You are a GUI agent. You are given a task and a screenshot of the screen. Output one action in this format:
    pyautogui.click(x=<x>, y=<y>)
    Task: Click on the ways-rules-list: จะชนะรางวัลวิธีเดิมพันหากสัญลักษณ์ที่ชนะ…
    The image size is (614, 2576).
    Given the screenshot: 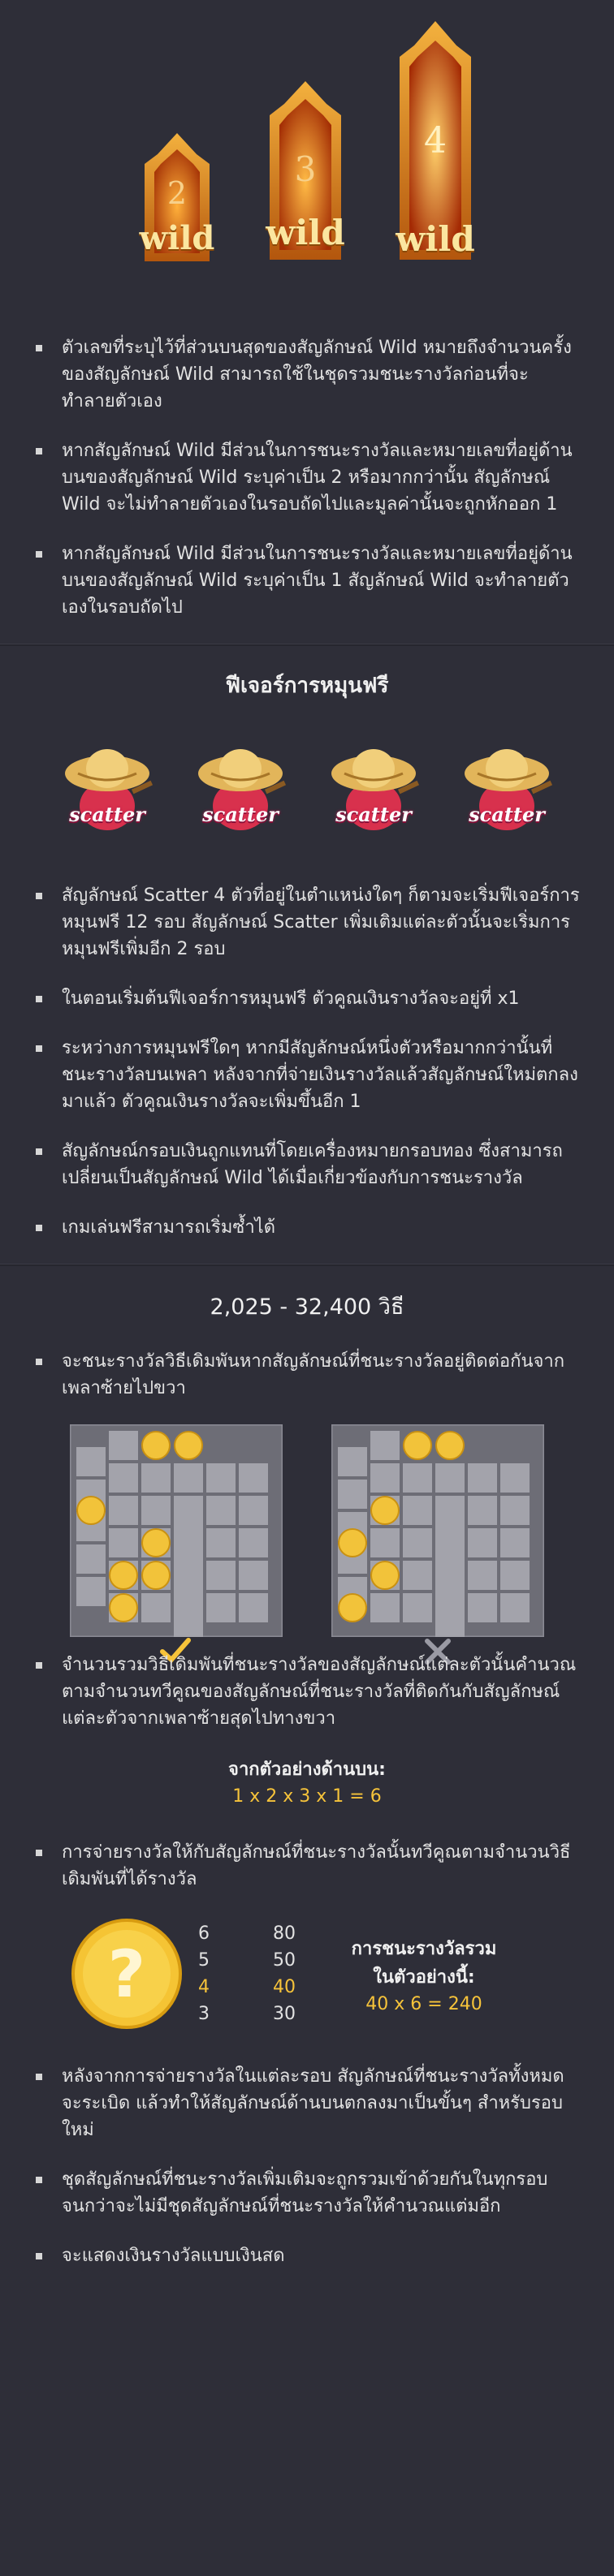 What is the action you would take?
    pyautogui.click(x=307, y=1375)
    